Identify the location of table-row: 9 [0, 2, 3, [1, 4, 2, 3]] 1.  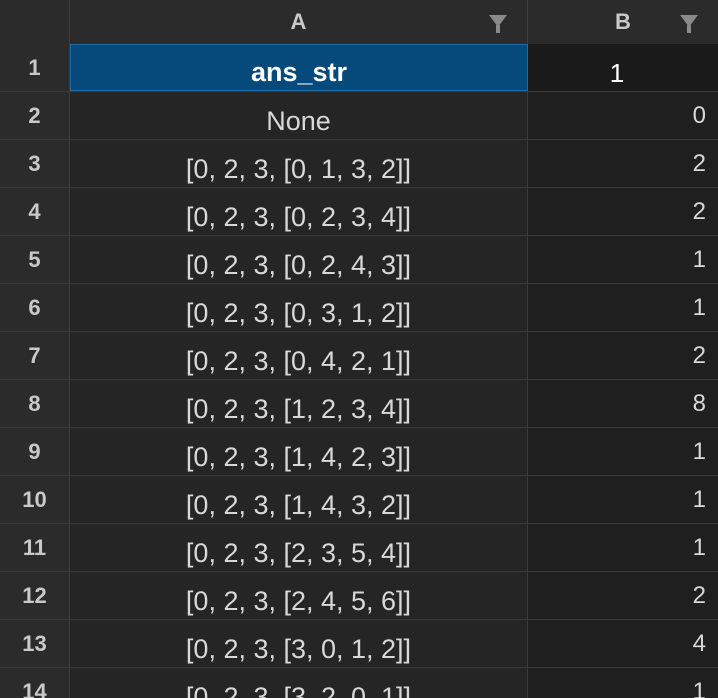
(359, 452).